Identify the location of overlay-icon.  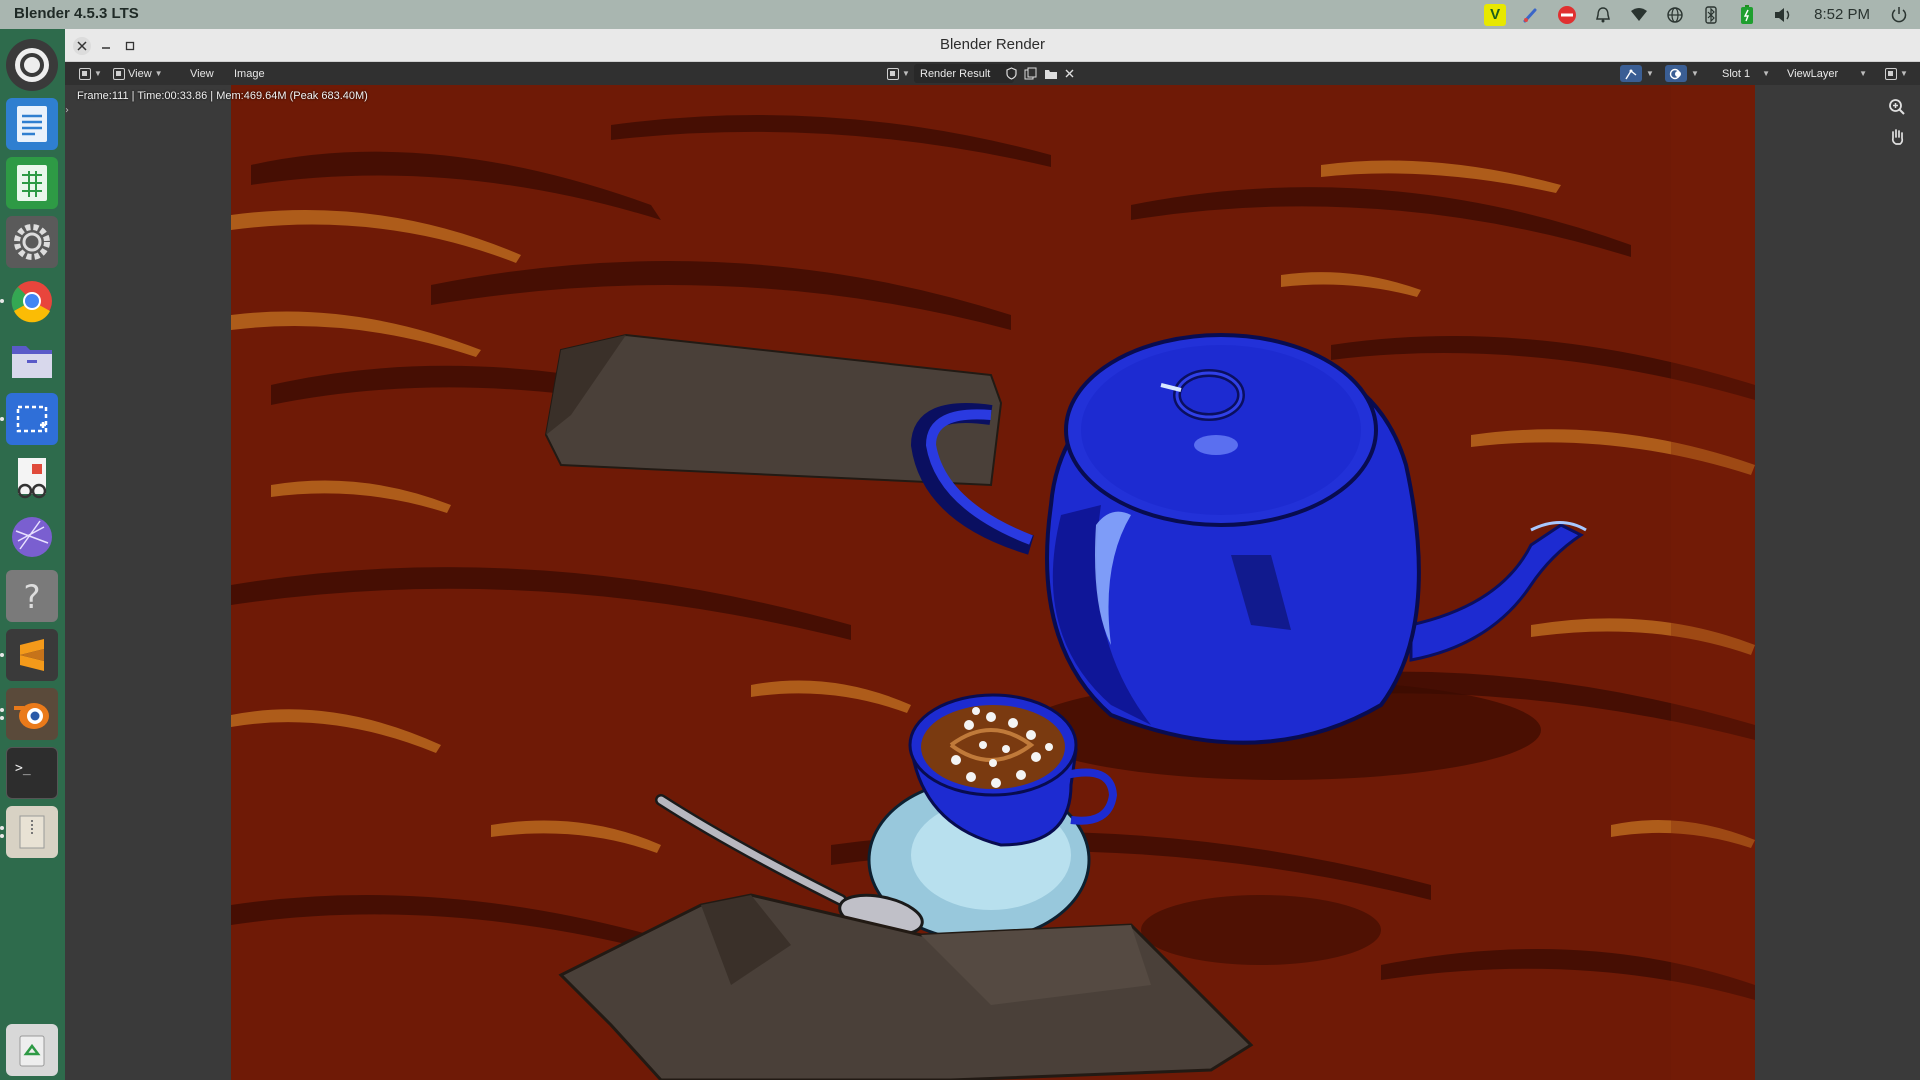
(1675, 73).